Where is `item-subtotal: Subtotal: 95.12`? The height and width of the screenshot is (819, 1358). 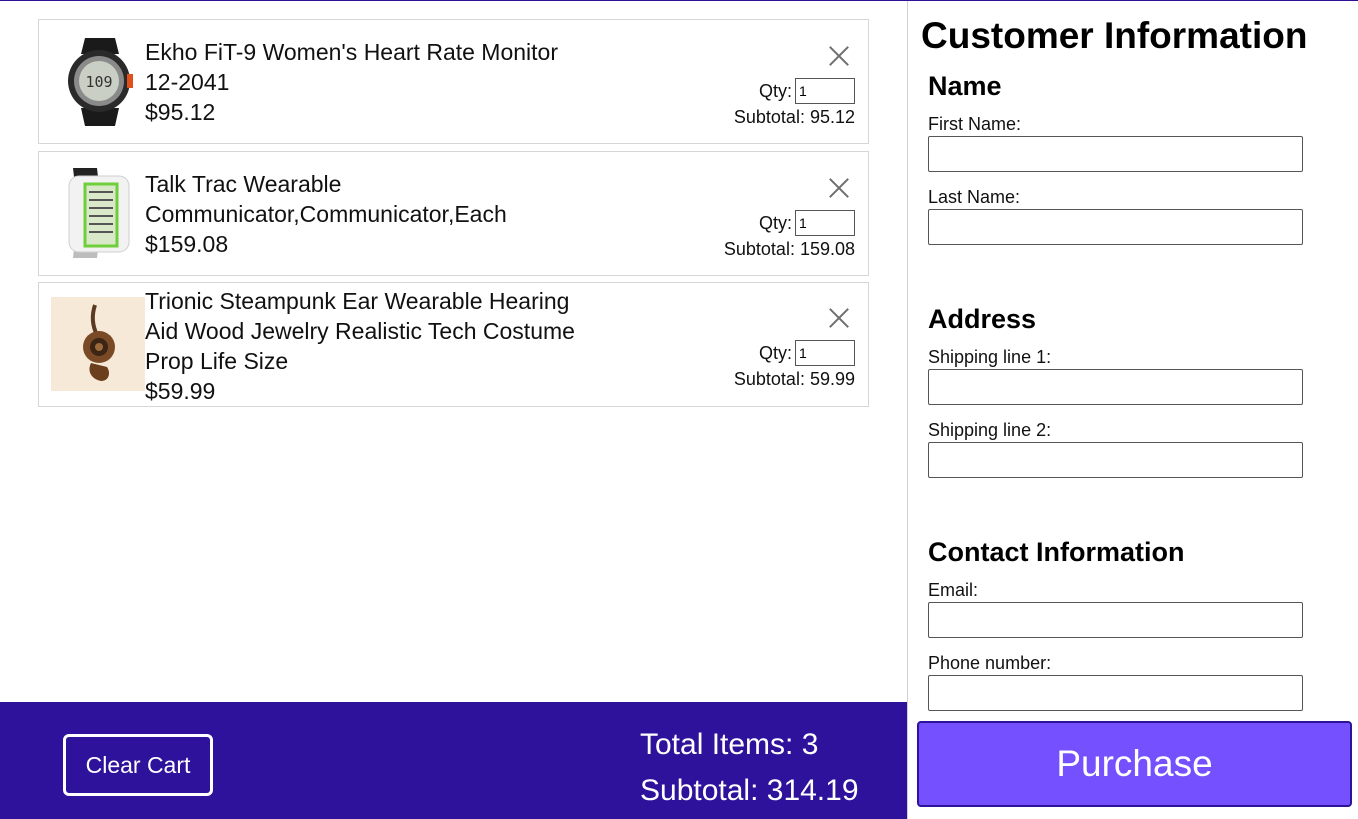
item-subtotal: Subtotal: 95.12 is located at coordinates (794, 117).